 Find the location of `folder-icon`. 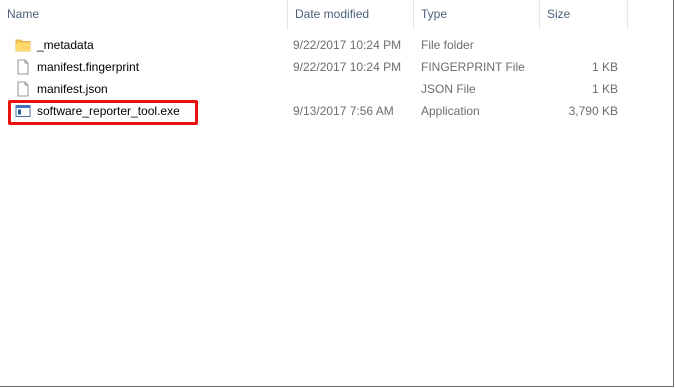

folder-icon is located at coordinates (23, 45).